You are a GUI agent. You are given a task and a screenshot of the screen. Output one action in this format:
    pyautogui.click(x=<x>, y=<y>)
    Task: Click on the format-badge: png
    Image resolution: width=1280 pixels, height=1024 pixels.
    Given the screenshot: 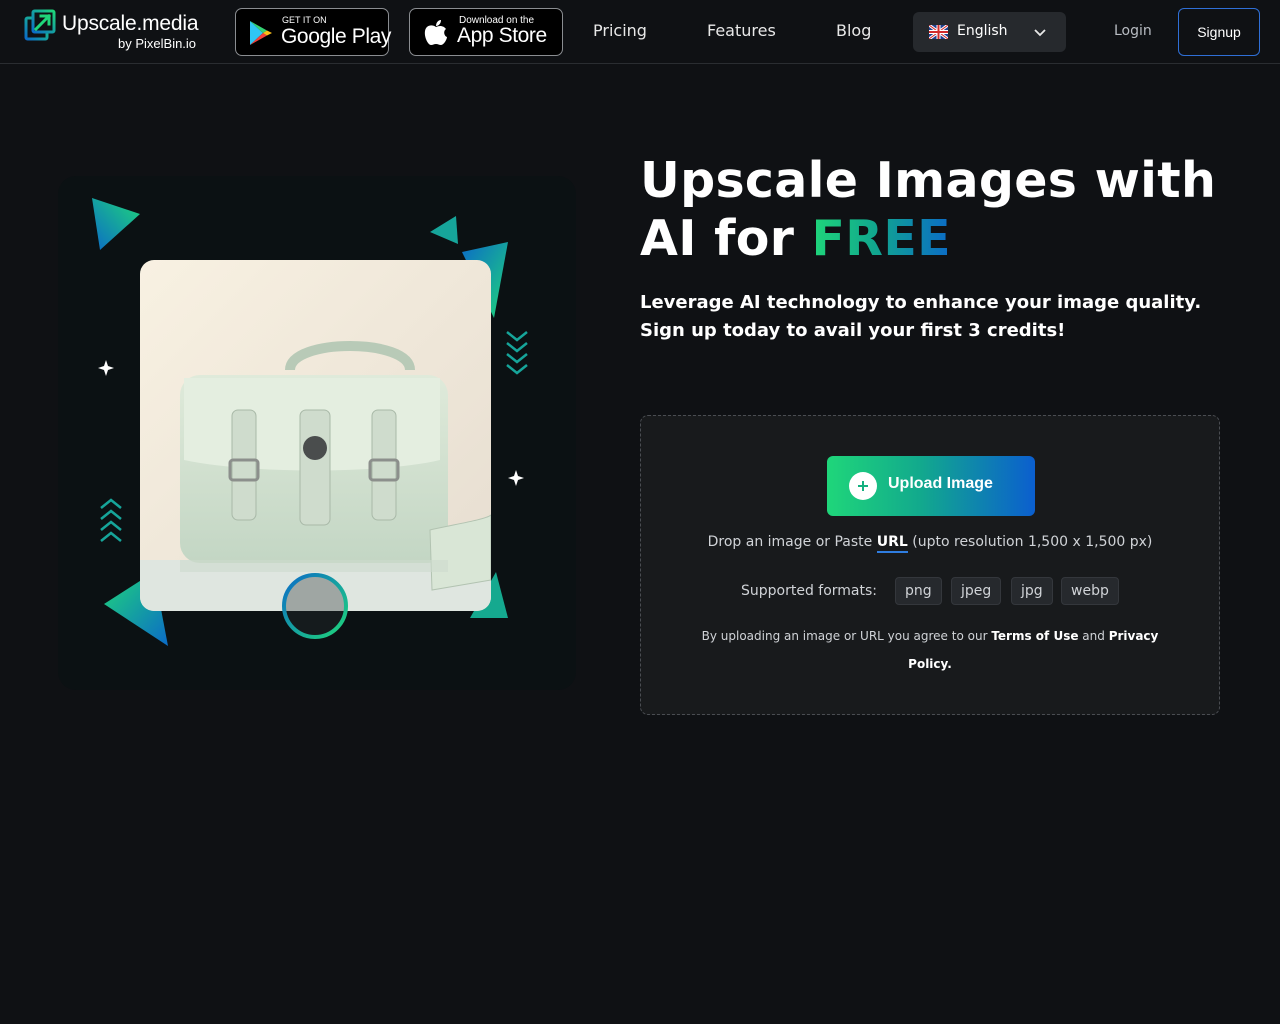 What is the action you would take?
    pyautogui.click(x=918, y=591)
    